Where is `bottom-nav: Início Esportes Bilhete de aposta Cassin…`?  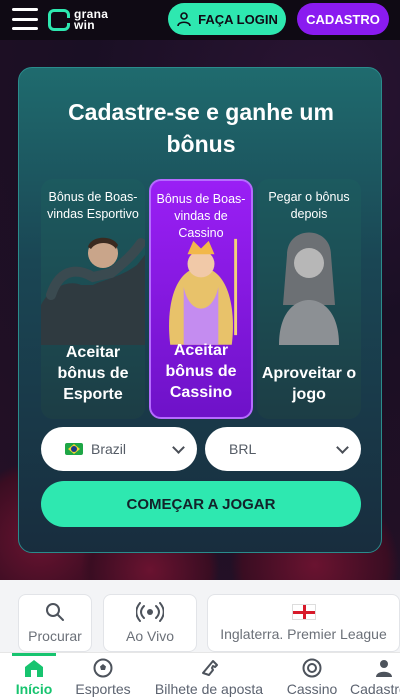
bottom-nav: Início Esportes Bilhete de aposta Cassin… is located at coordinates (200, 676).